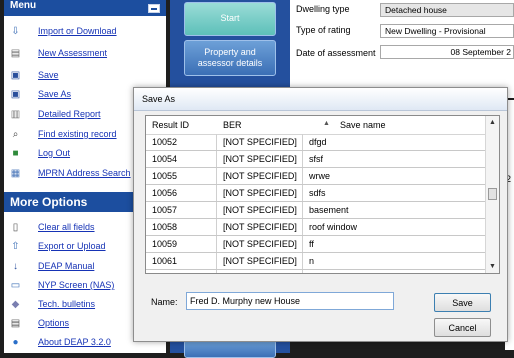 This screenshot has height=358, width=514. What do you see at coordinates (164, 302) in the screenshot?
I see `name-label: Name:` at bounding box center [164, 302].